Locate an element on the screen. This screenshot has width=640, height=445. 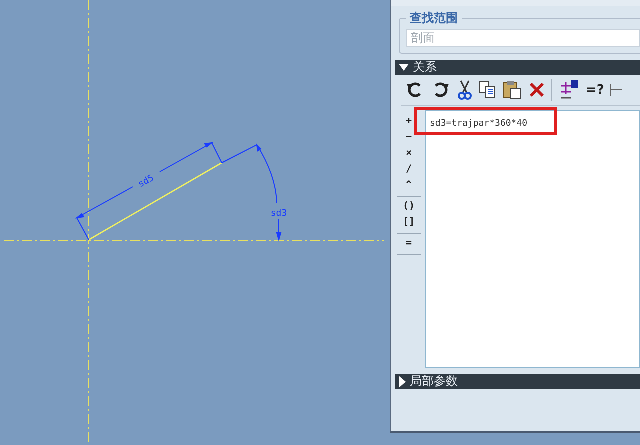
dimension-arrow-icon is located at coordinates (616, 90).